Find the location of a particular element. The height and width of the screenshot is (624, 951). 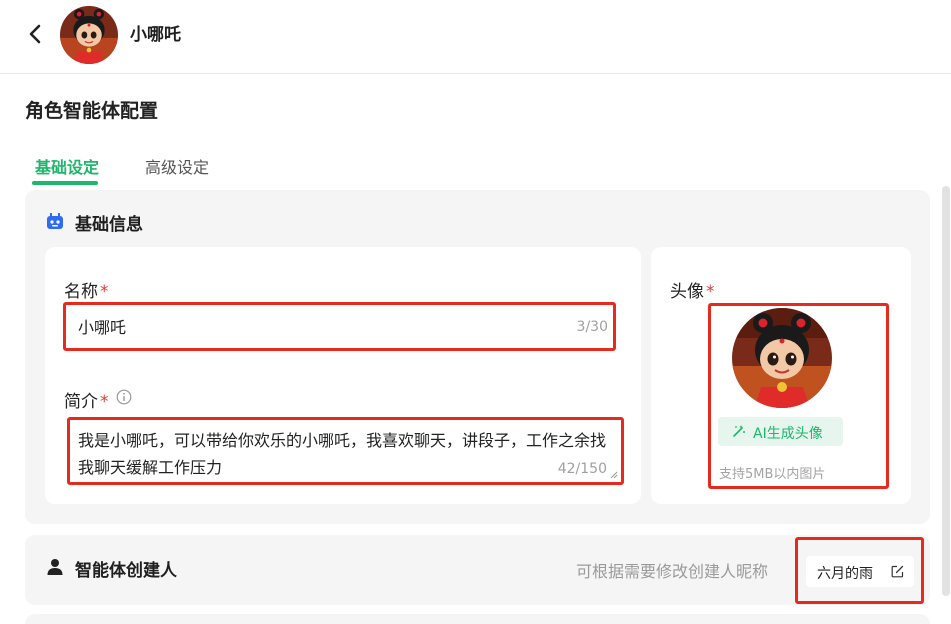

creator-highlight: 六月的雨 is located at coordinates (859, 570).